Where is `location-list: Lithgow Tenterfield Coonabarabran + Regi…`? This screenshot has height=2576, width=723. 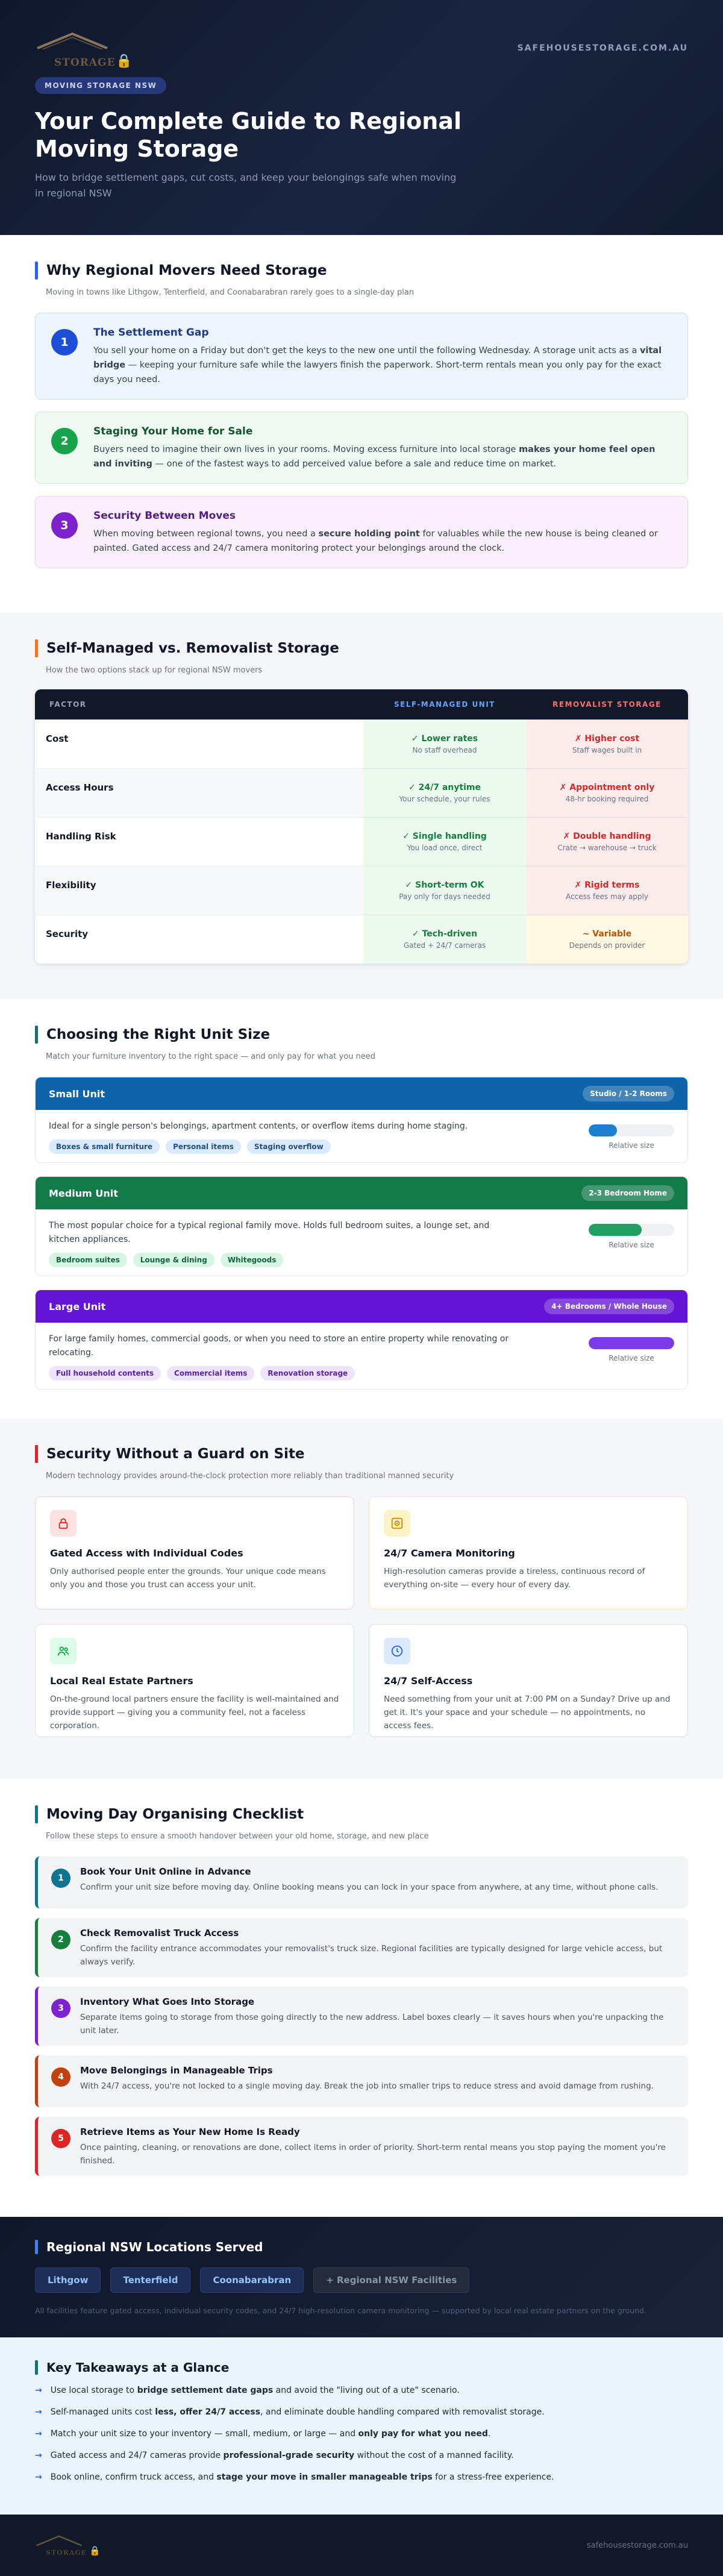 location-list: Lithgow Tenterfield Coonabarabran + Regi… is located at coordinates (361, 2280).